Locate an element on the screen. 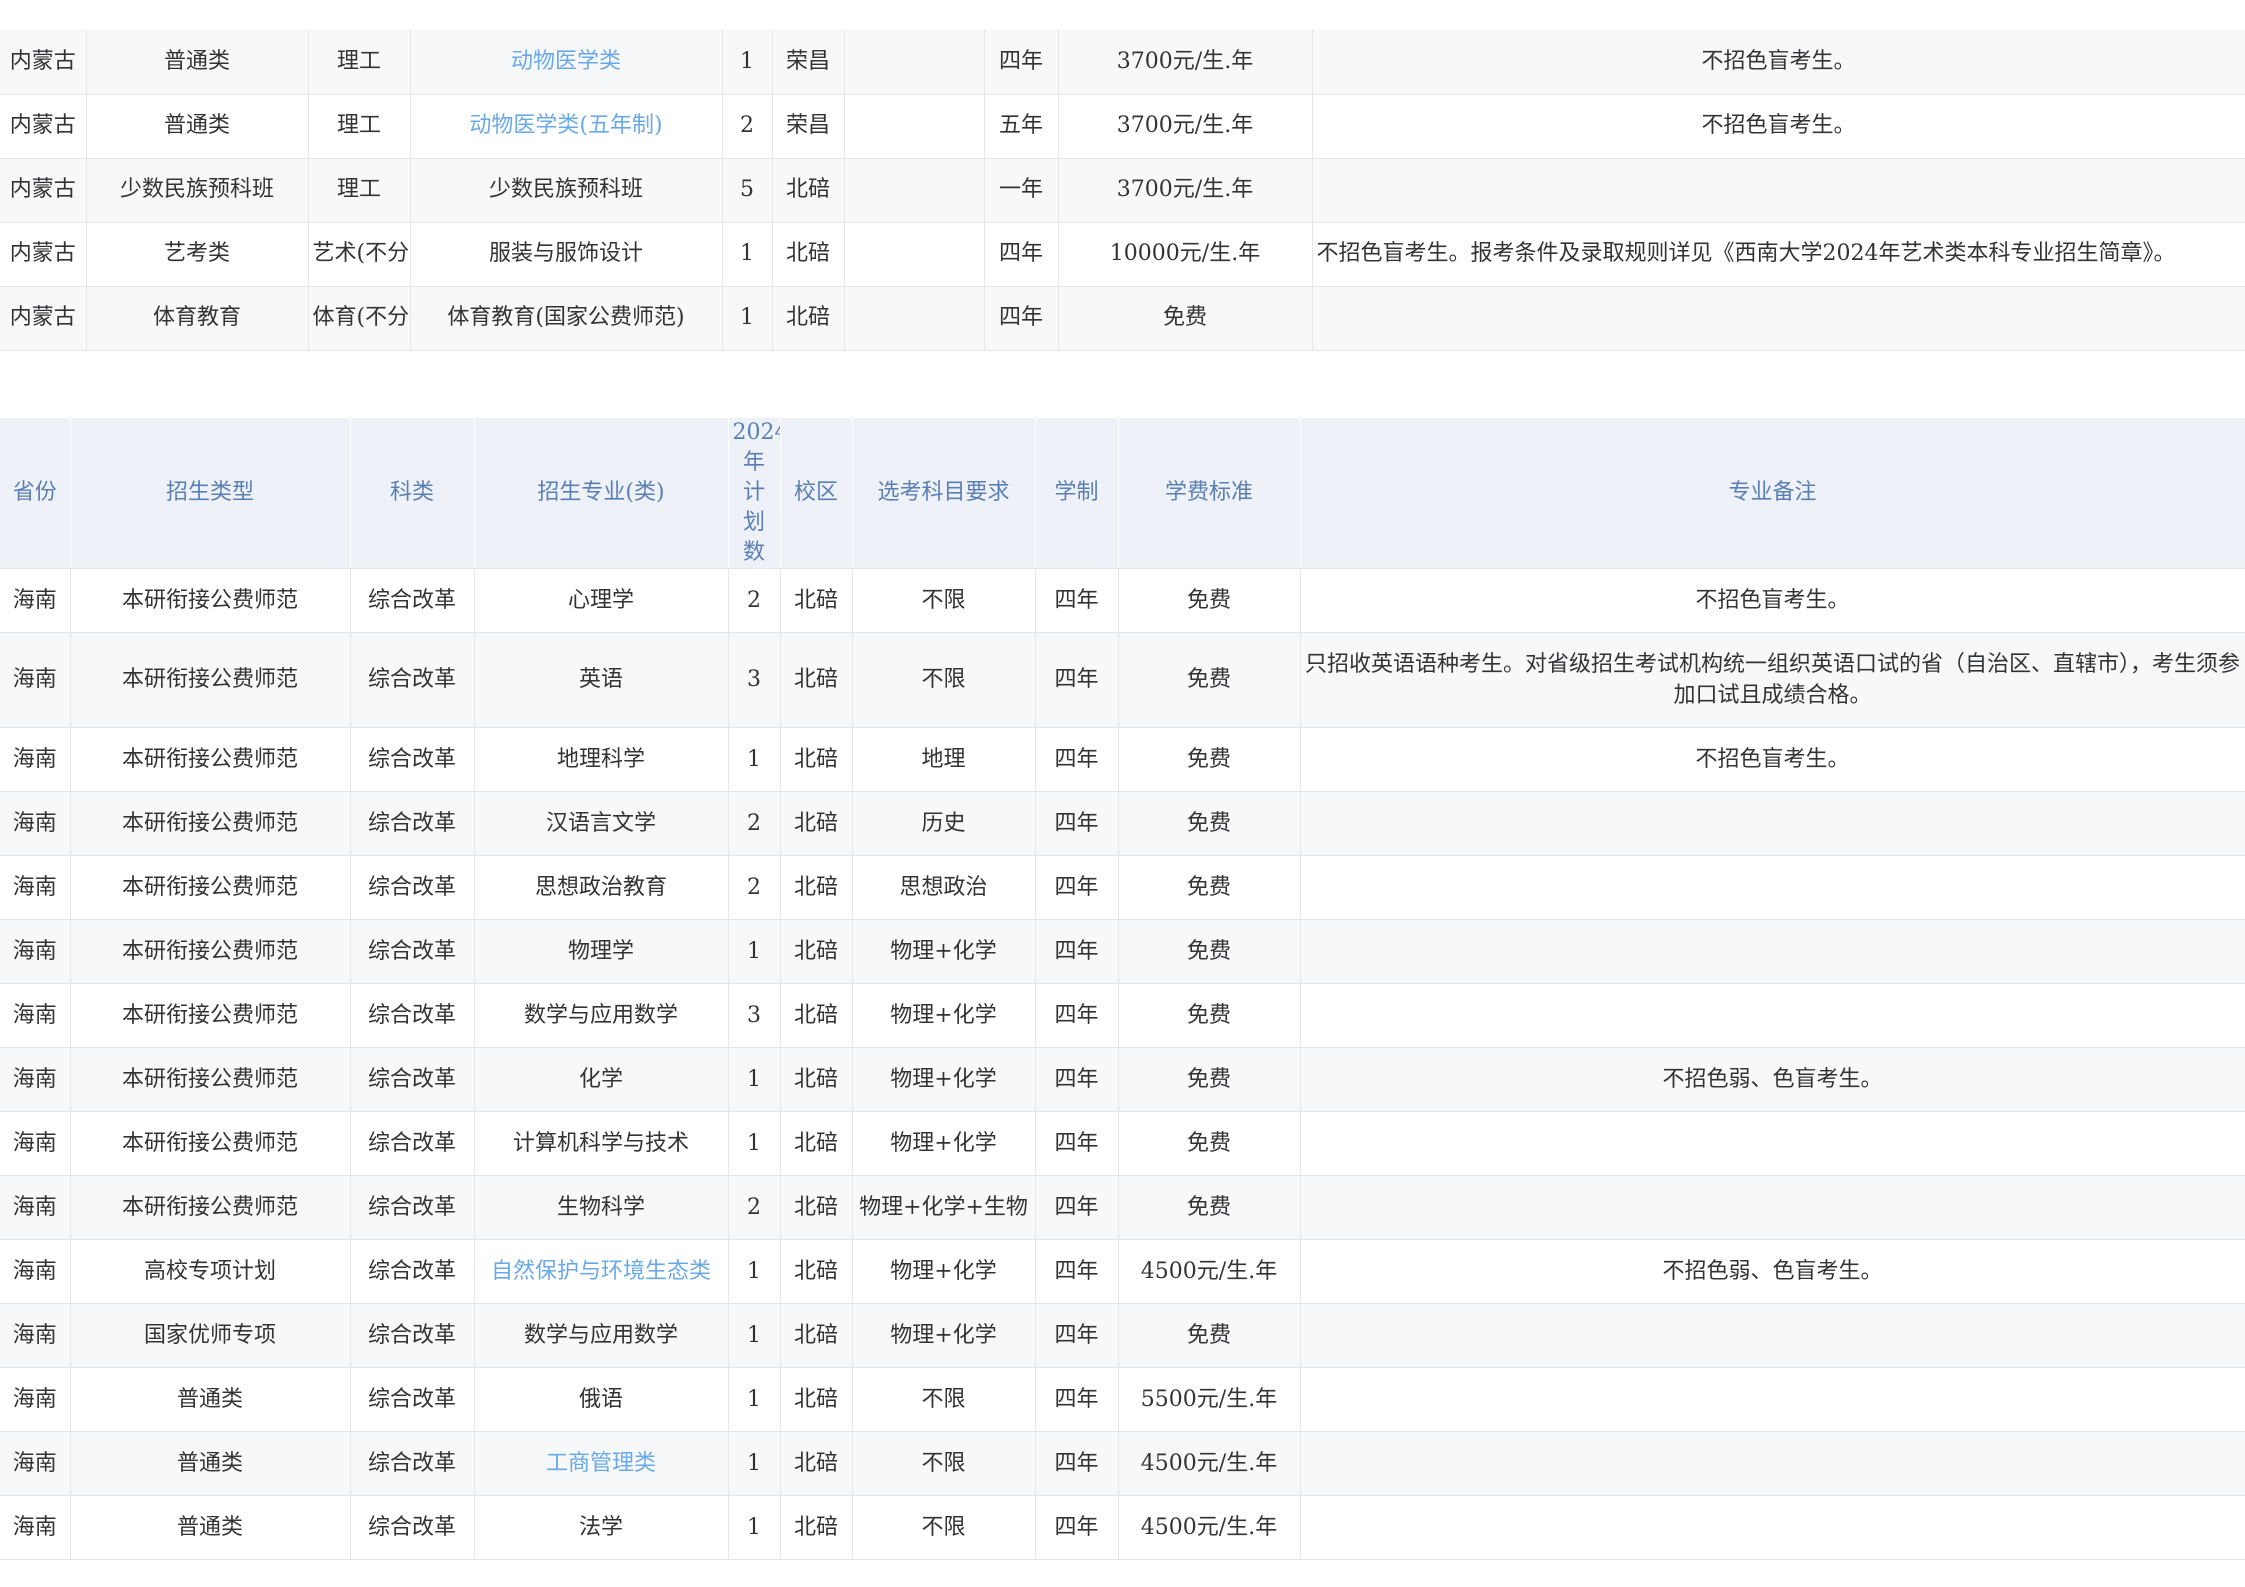 The width and height of the screenshot is (2245, 1587). header-plan: 2024年计划数 is located at coordinates (754, 493).